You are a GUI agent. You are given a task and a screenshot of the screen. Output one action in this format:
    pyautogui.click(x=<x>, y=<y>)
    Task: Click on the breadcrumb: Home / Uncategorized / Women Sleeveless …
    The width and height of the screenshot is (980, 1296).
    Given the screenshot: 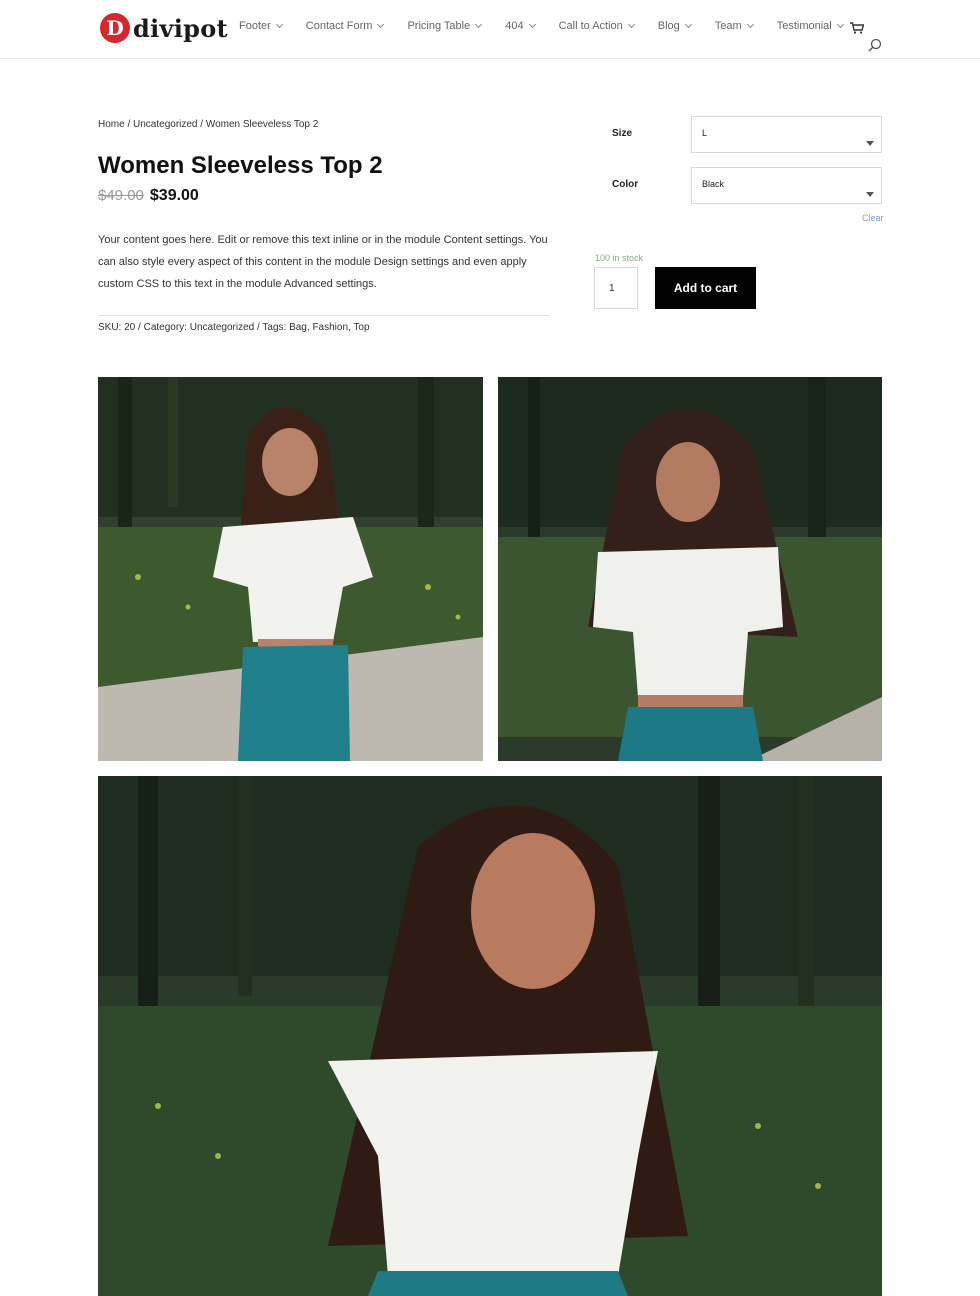 What is the action you would take?
    pyautogui.click(x=208, y=124)
    